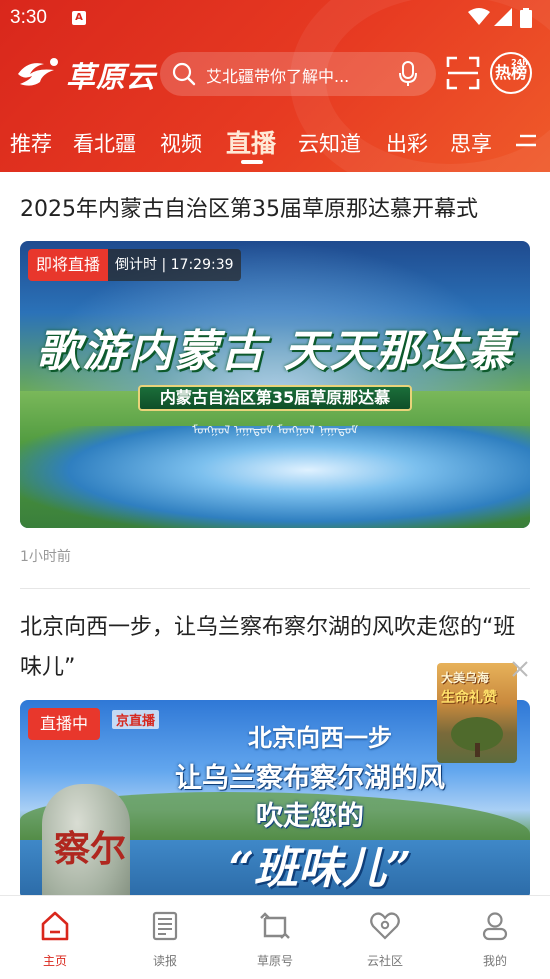 The image size is (550, 979). Describe the element at coordinates (45, 557) in the screenshot. I see `publish-time: 1小时前` at that location.